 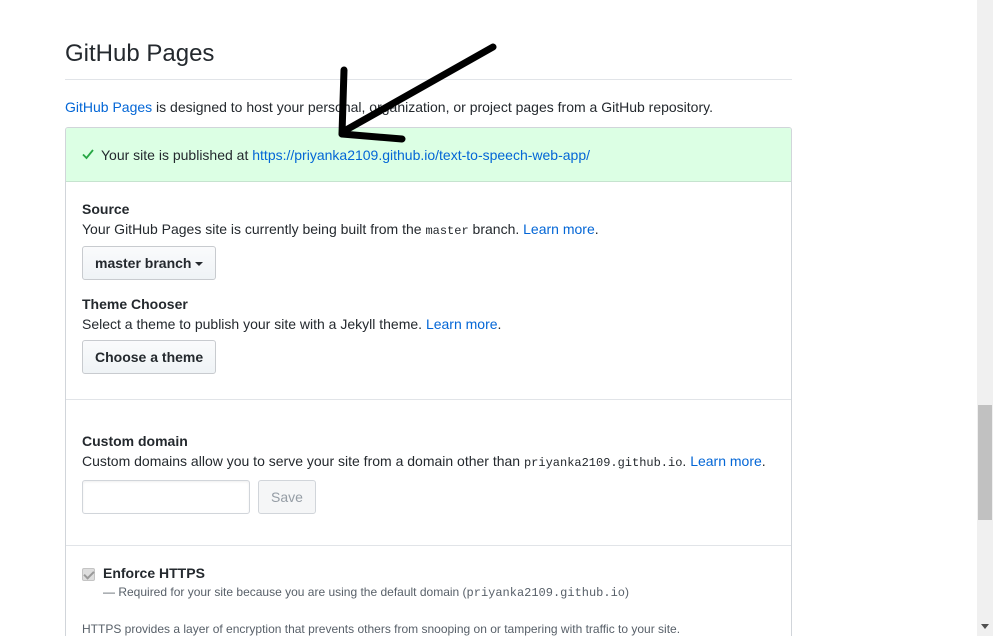 I want to click on custom-domain-input, so click(x=166, y=497).